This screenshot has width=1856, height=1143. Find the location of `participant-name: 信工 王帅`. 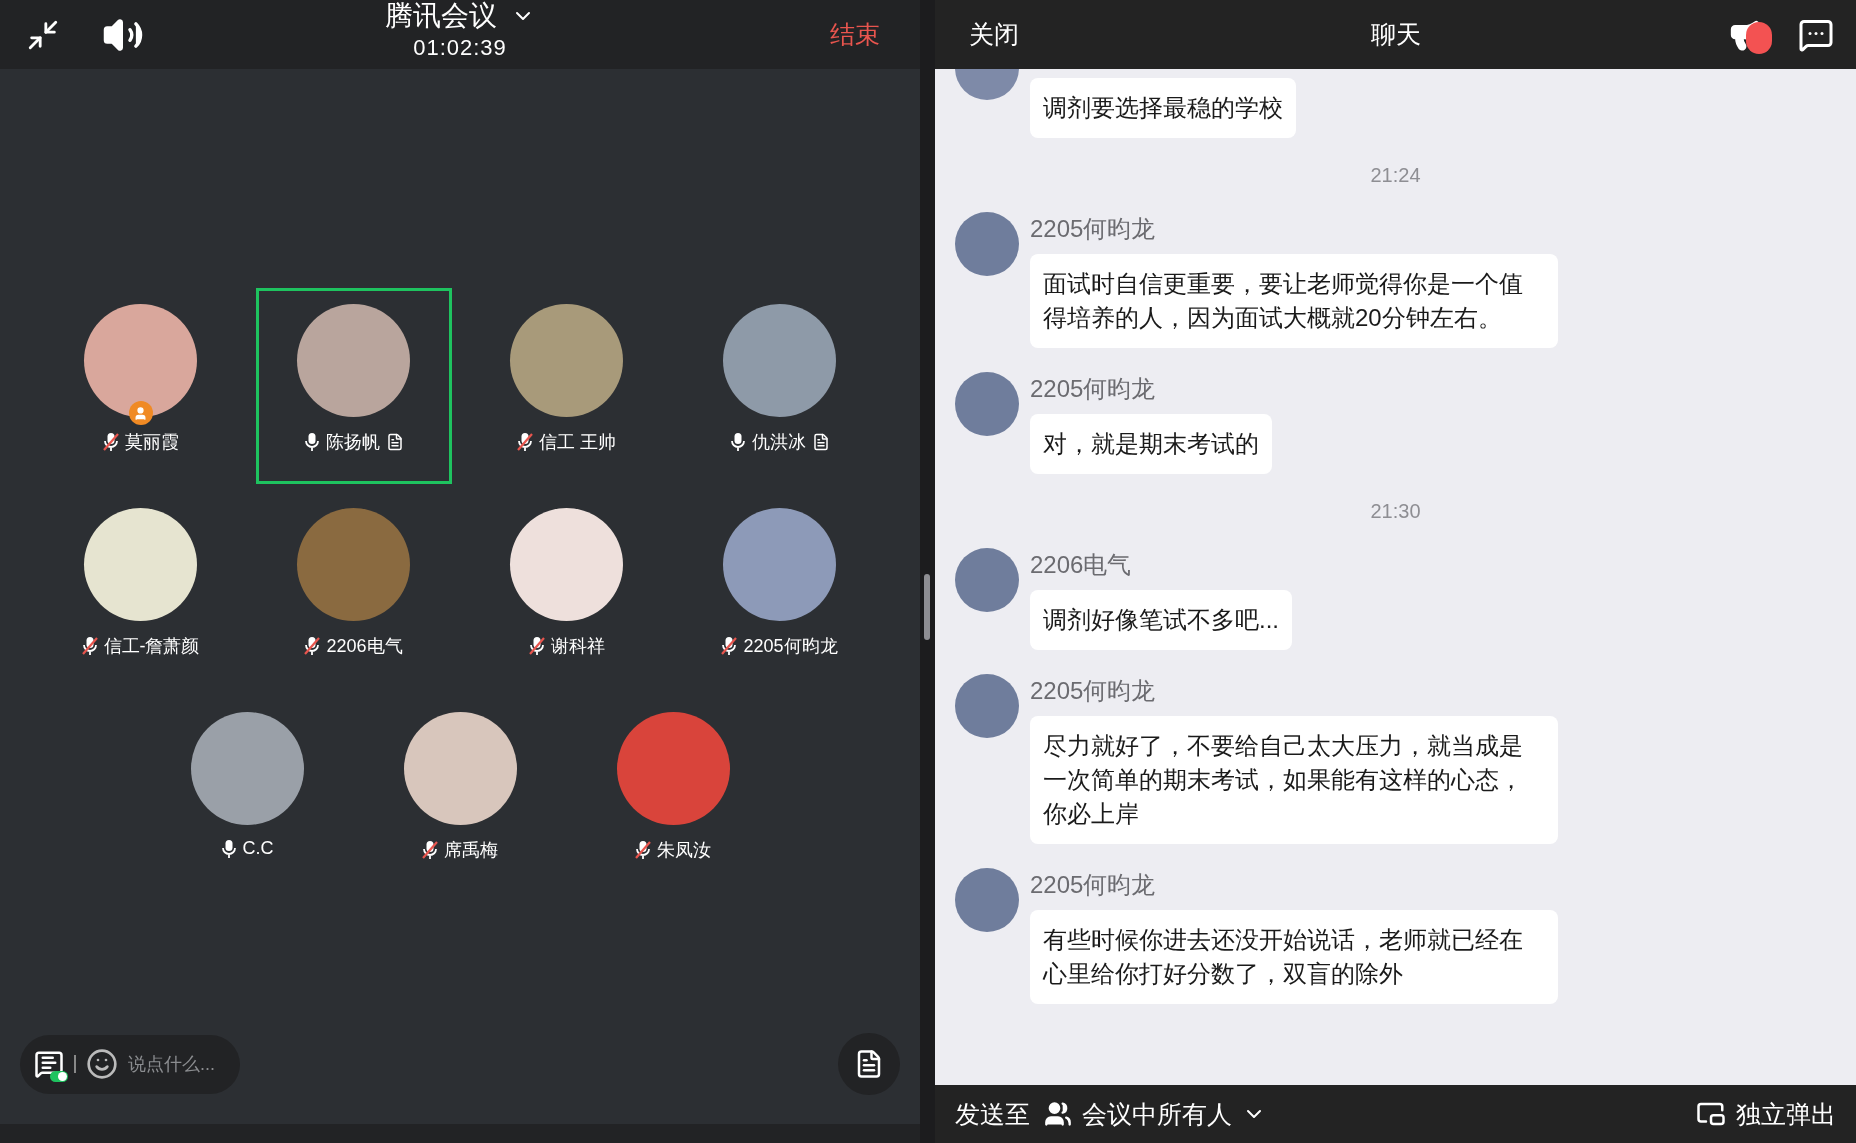

participant-name: 信工 王帅 is located at coordinates (577, 442).